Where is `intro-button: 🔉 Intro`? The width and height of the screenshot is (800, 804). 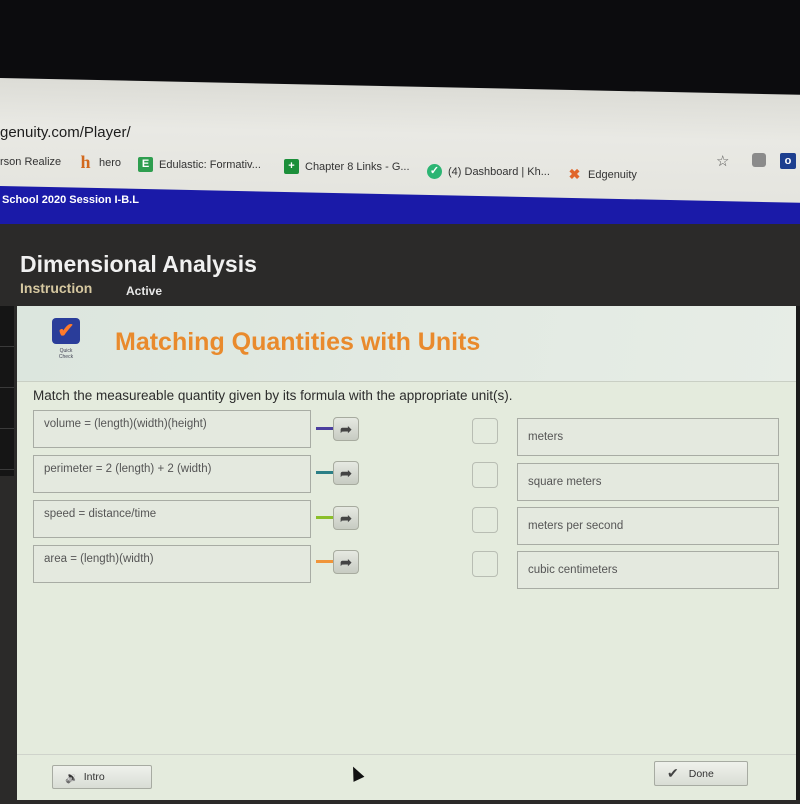
intro-button: 🔉 Intro is located at coordinates (102, 777).